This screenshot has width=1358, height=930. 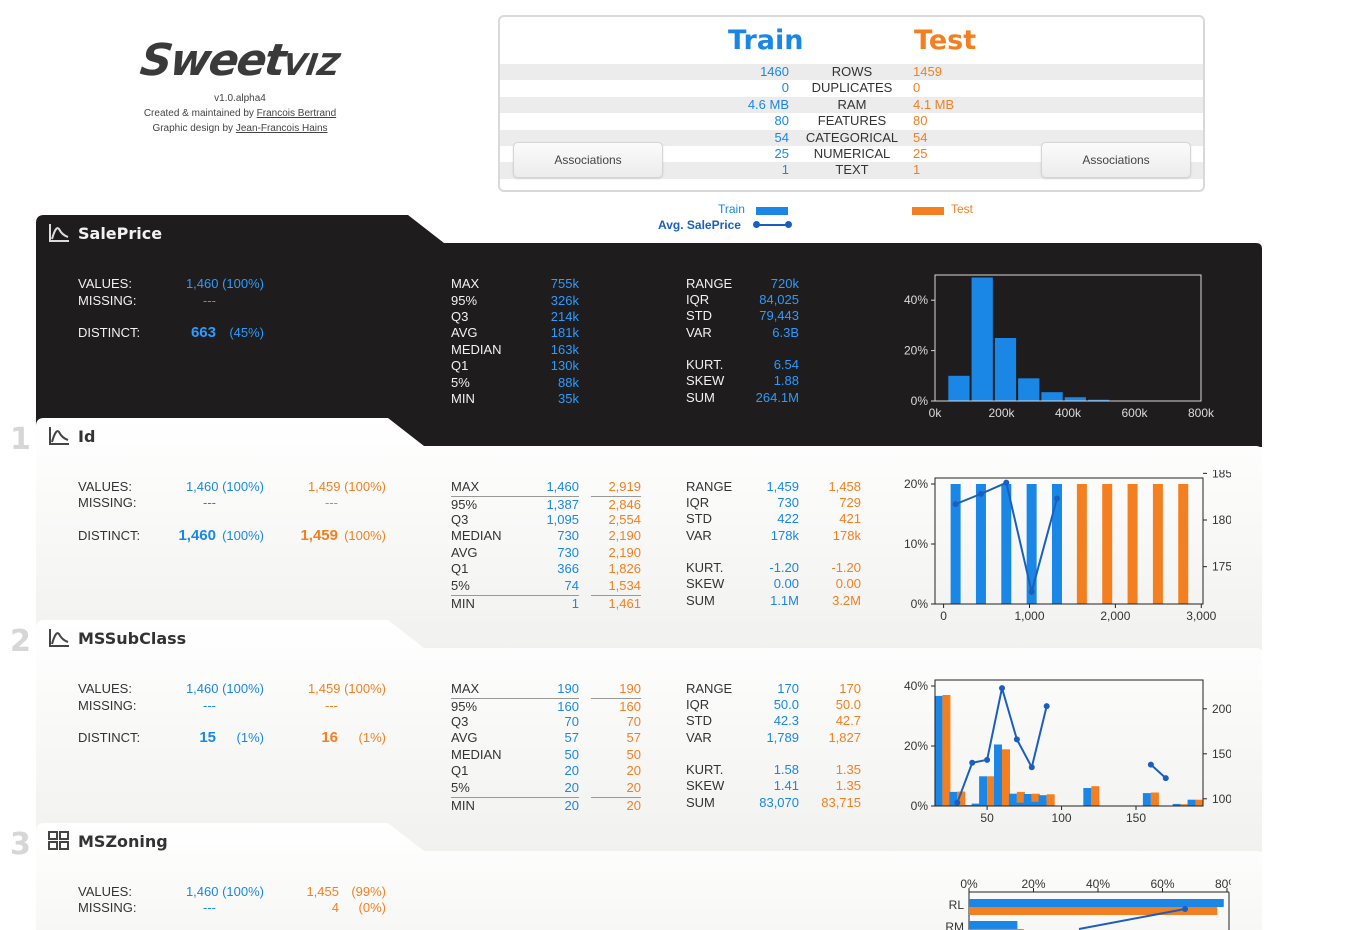 I want to click on histogram-bar, so click(x=982, y=339).